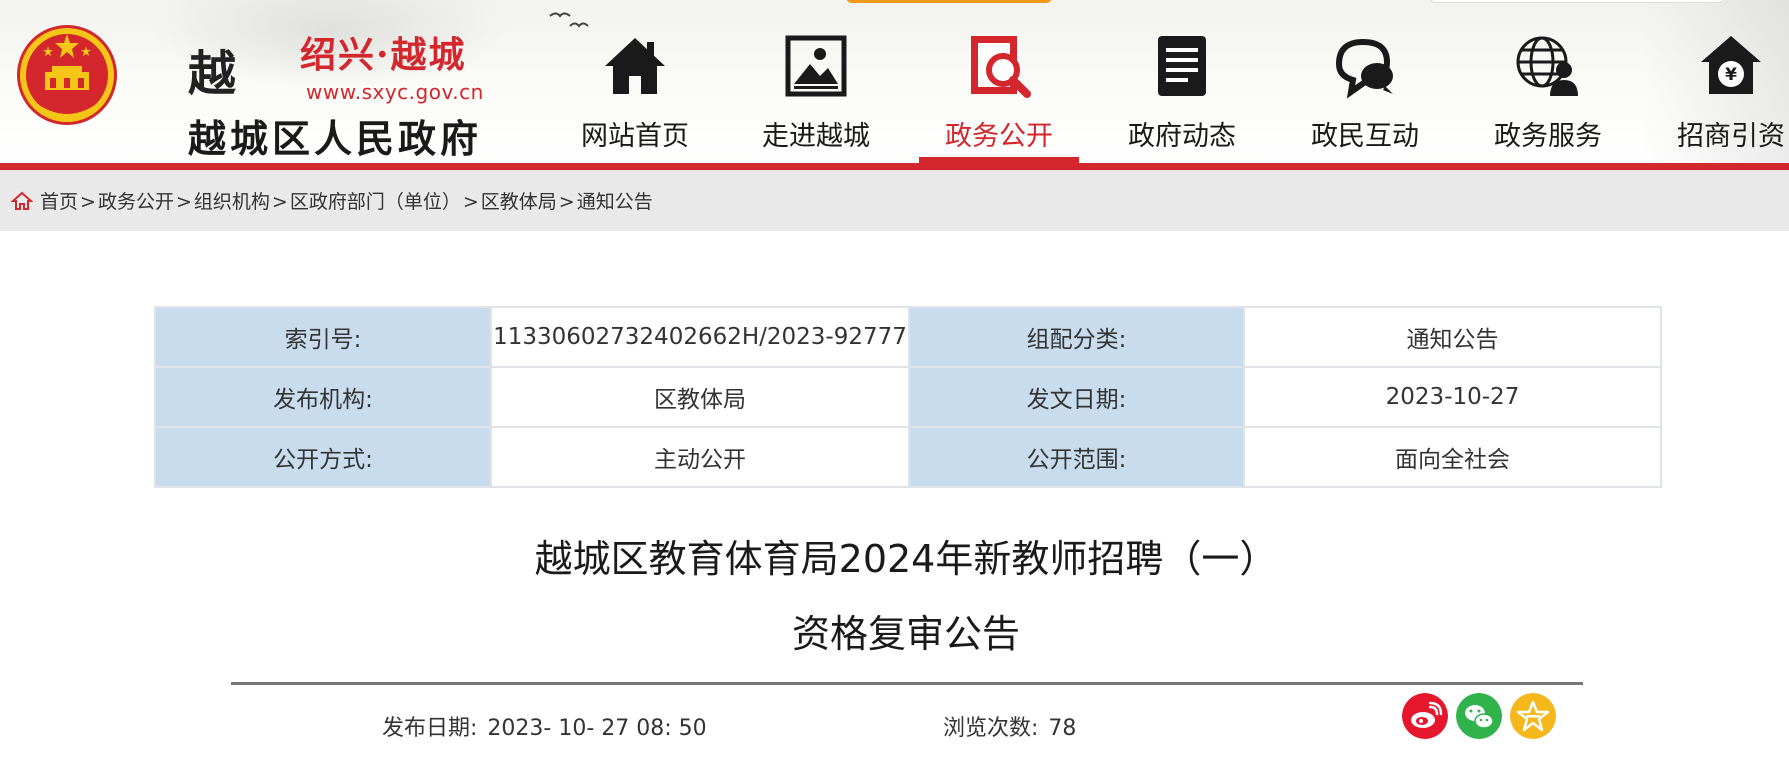  I want to click on view-count-label: 浏览次数:, so click(991, 728).